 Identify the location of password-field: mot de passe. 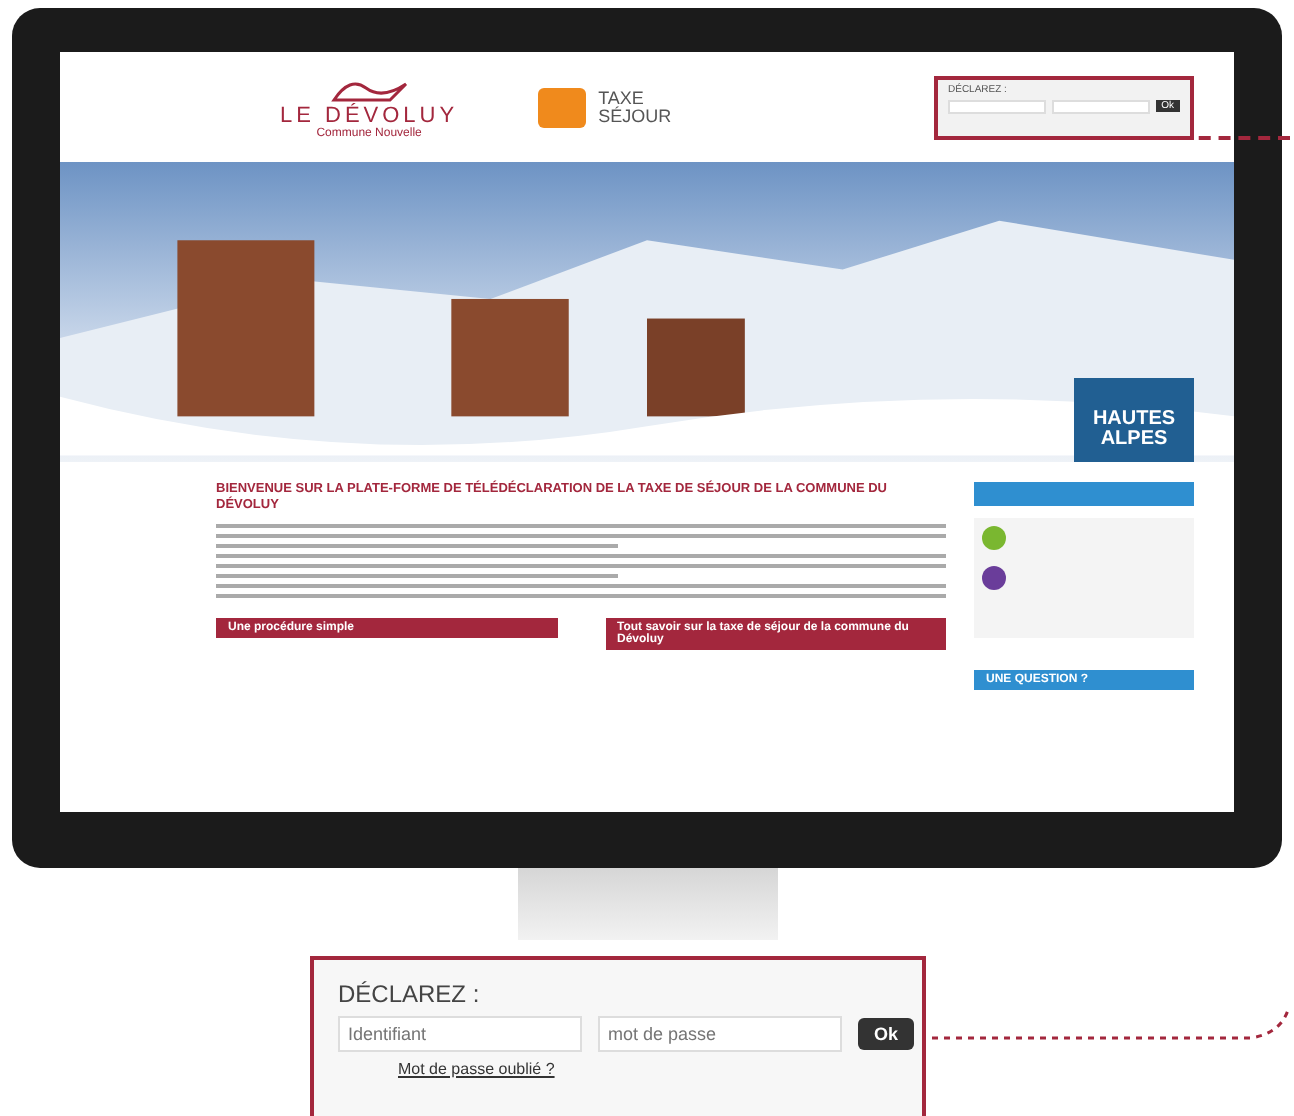
(720, 1034).